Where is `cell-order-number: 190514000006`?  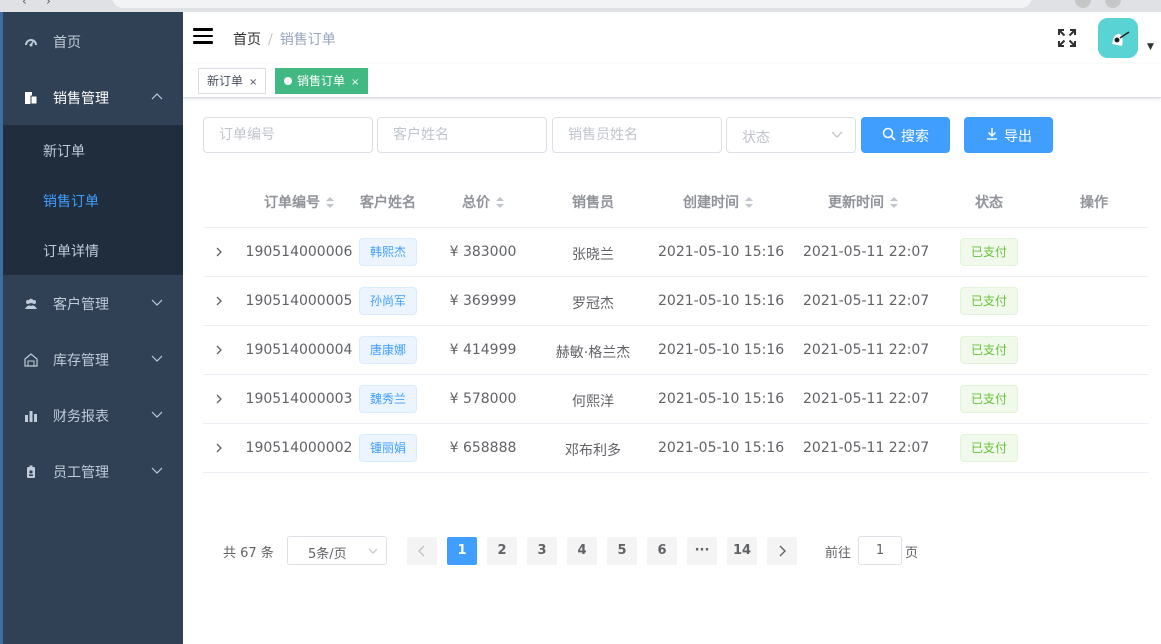 cell-order-number: 190514000006 is located at coordinates (299, 252).